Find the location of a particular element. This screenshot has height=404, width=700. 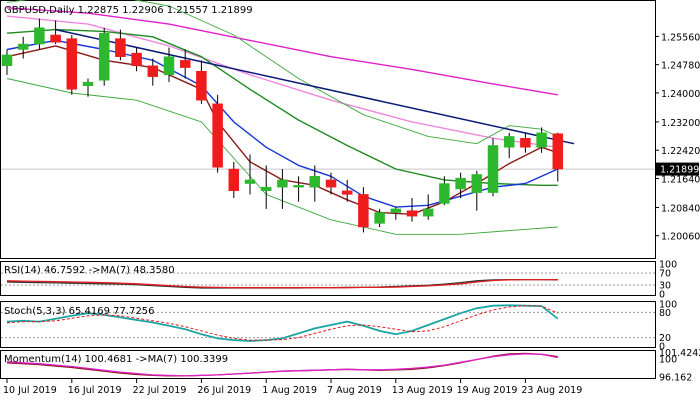

price-tick-label: 1.23200 is located at coordinates (680, 123).